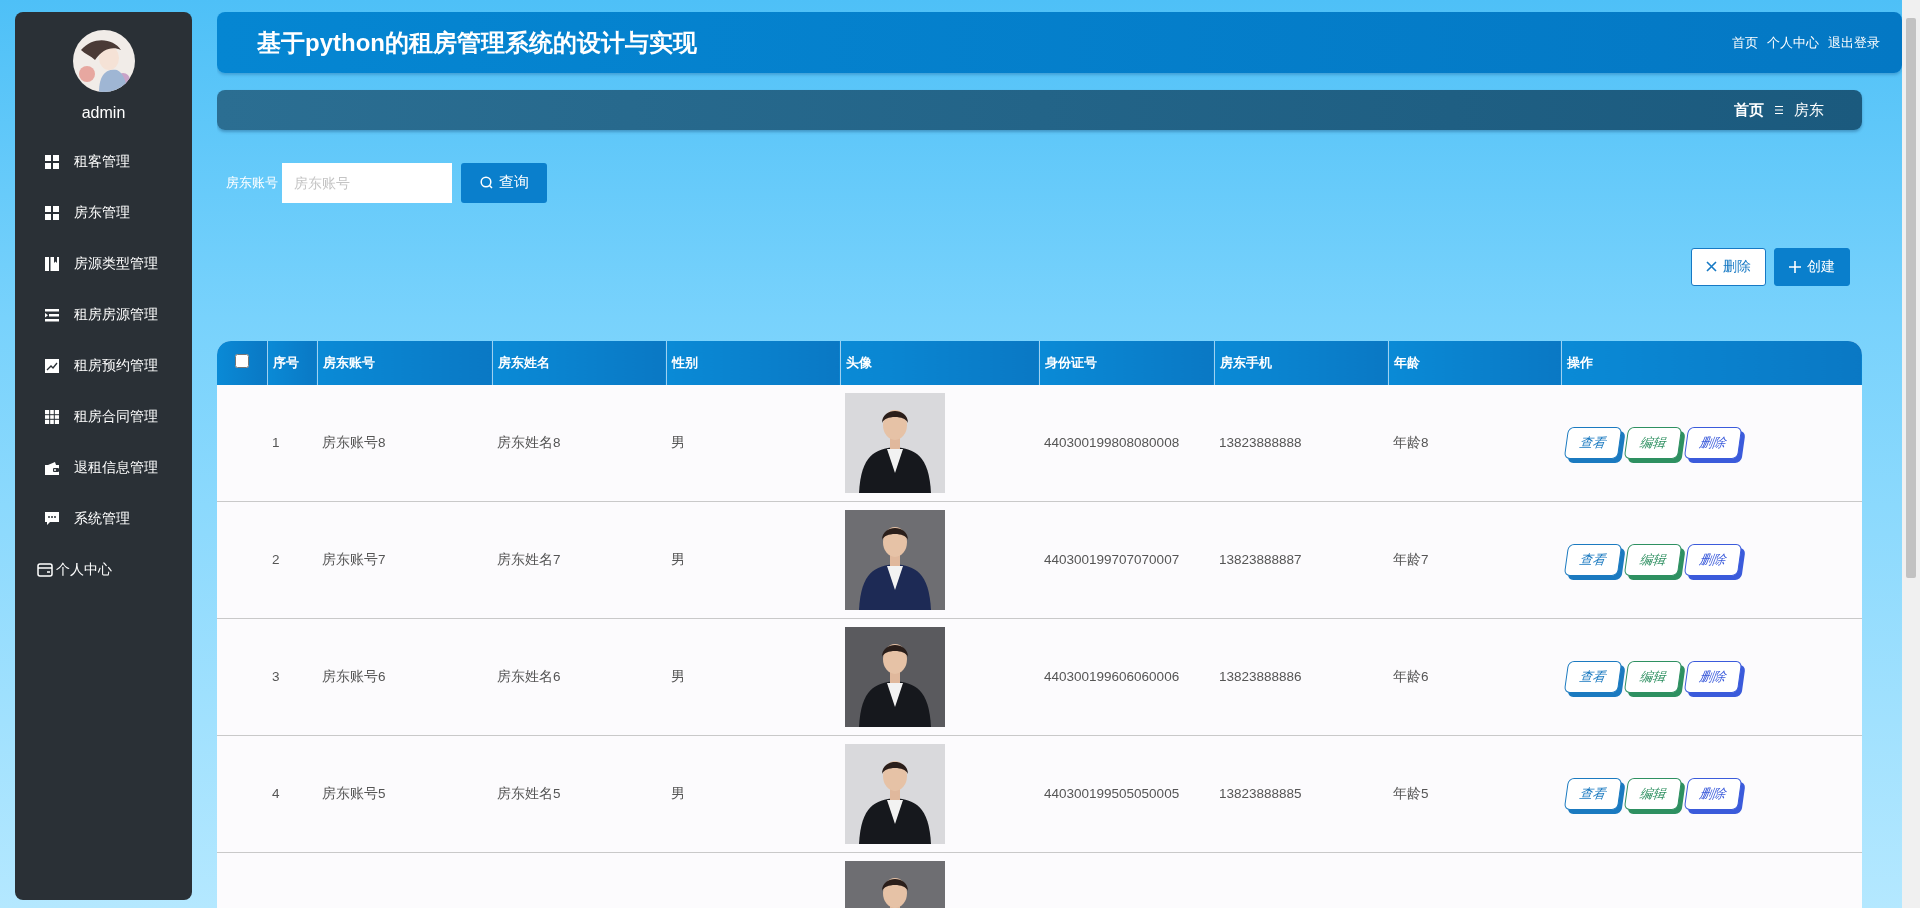  What do you see at coordinates (1749, 110) in the screenshot?
I see `breadcrumb-link: 首页` at bounding box center [1749, 110].